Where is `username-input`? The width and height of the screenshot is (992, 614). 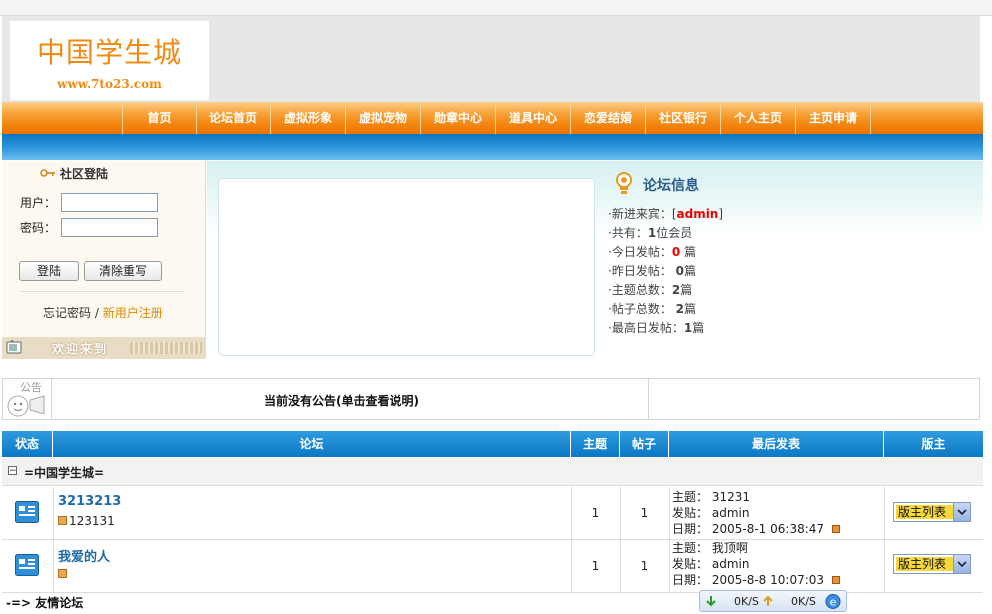
username-input is located at coordinates (109, 202).